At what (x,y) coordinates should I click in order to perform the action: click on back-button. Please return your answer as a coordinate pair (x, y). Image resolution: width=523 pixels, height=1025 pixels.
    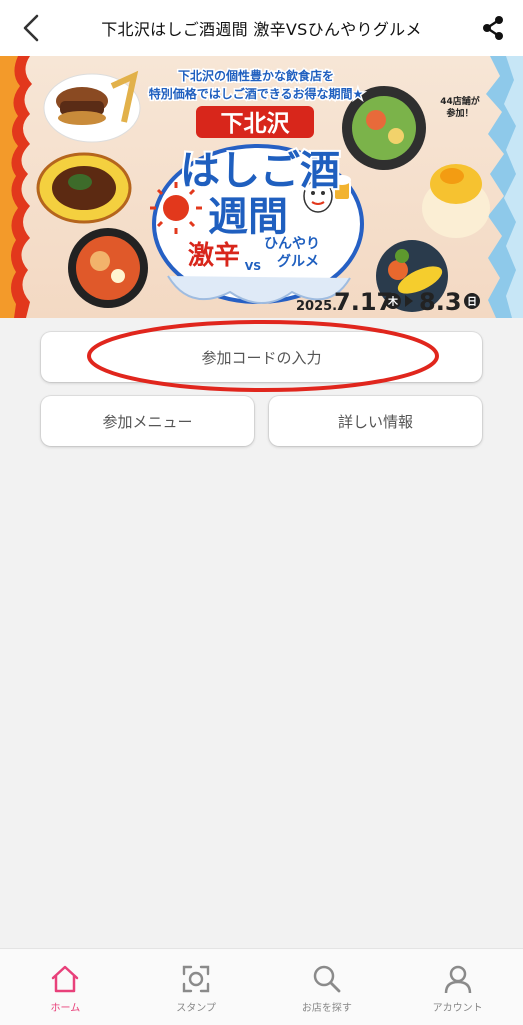
    Looking at the image, I should click on (31, 28).